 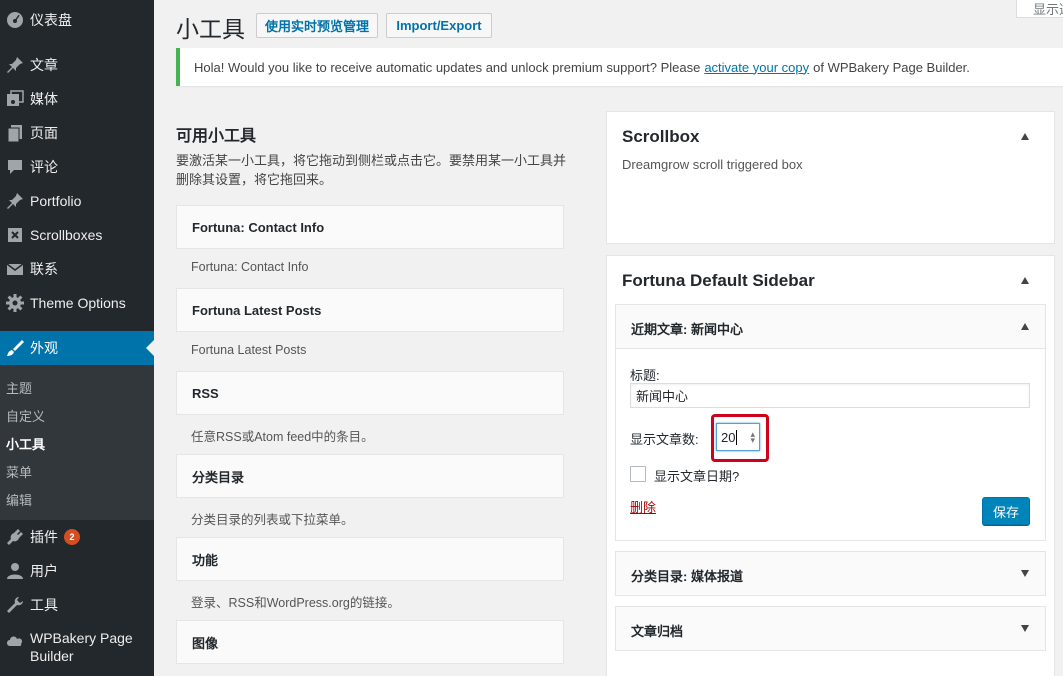 What do you see at coordinates (51, 20) in the screenshot?
I see `menu-label: 仪表盘` at bounding box center [51, 20].